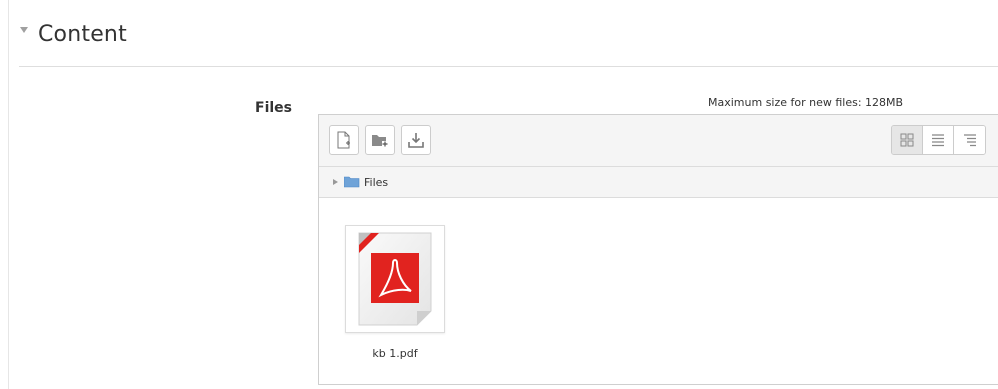  Describe the element at coordinates (376, 182) in the screenshot. I see `path-label: Files` at that location.